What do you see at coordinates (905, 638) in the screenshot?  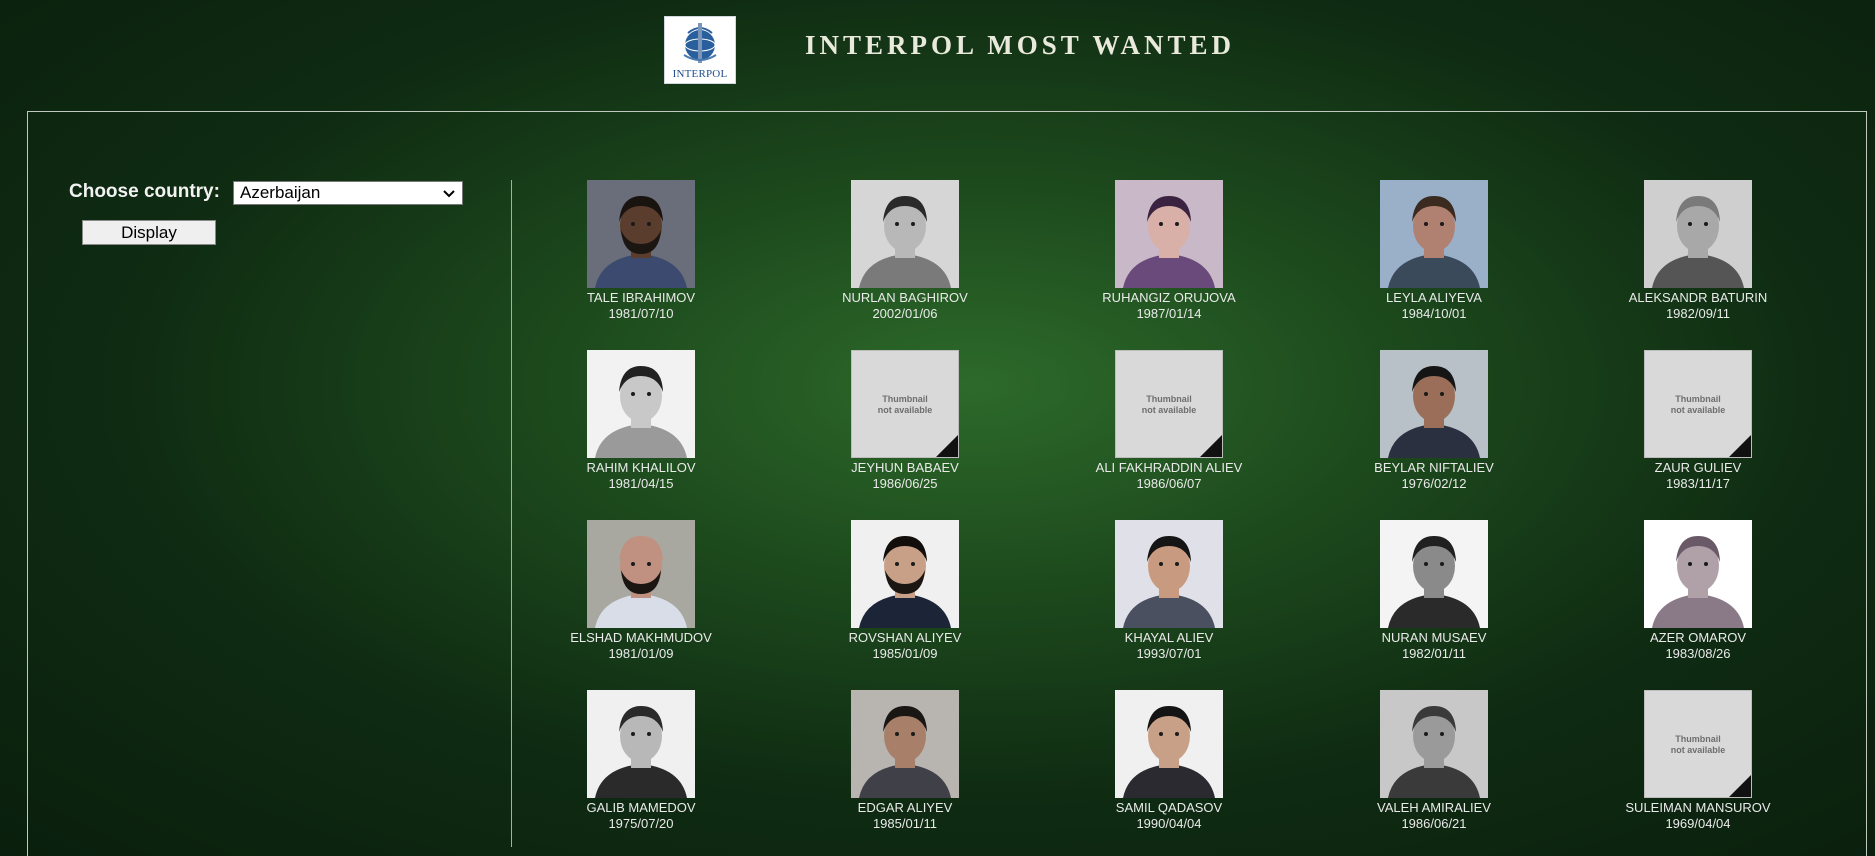 I see `person-name: ROVSHAN ALIYEV` at bounding box center [905, 638].